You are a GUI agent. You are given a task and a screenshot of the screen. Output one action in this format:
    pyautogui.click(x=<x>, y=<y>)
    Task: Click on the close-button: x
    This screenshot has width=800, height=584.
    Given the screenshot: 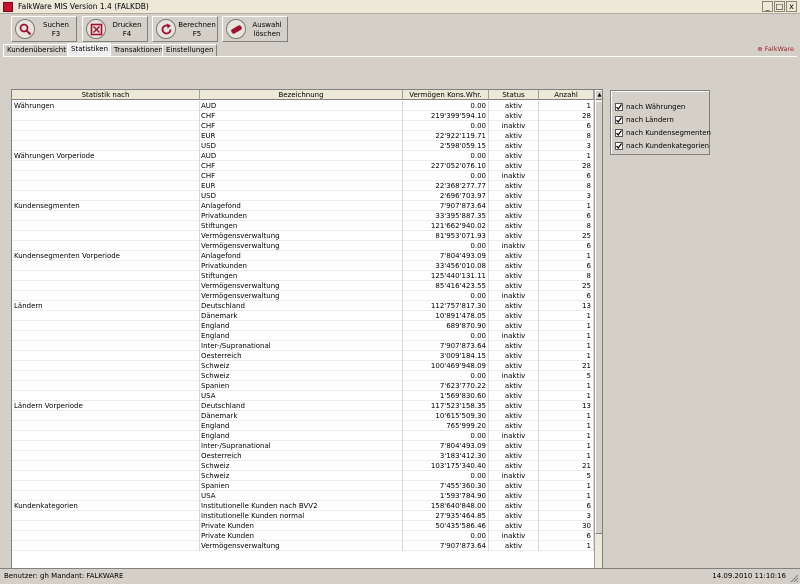 What is the action you would take?
    pyautogui.click(x=791, y=6)
    